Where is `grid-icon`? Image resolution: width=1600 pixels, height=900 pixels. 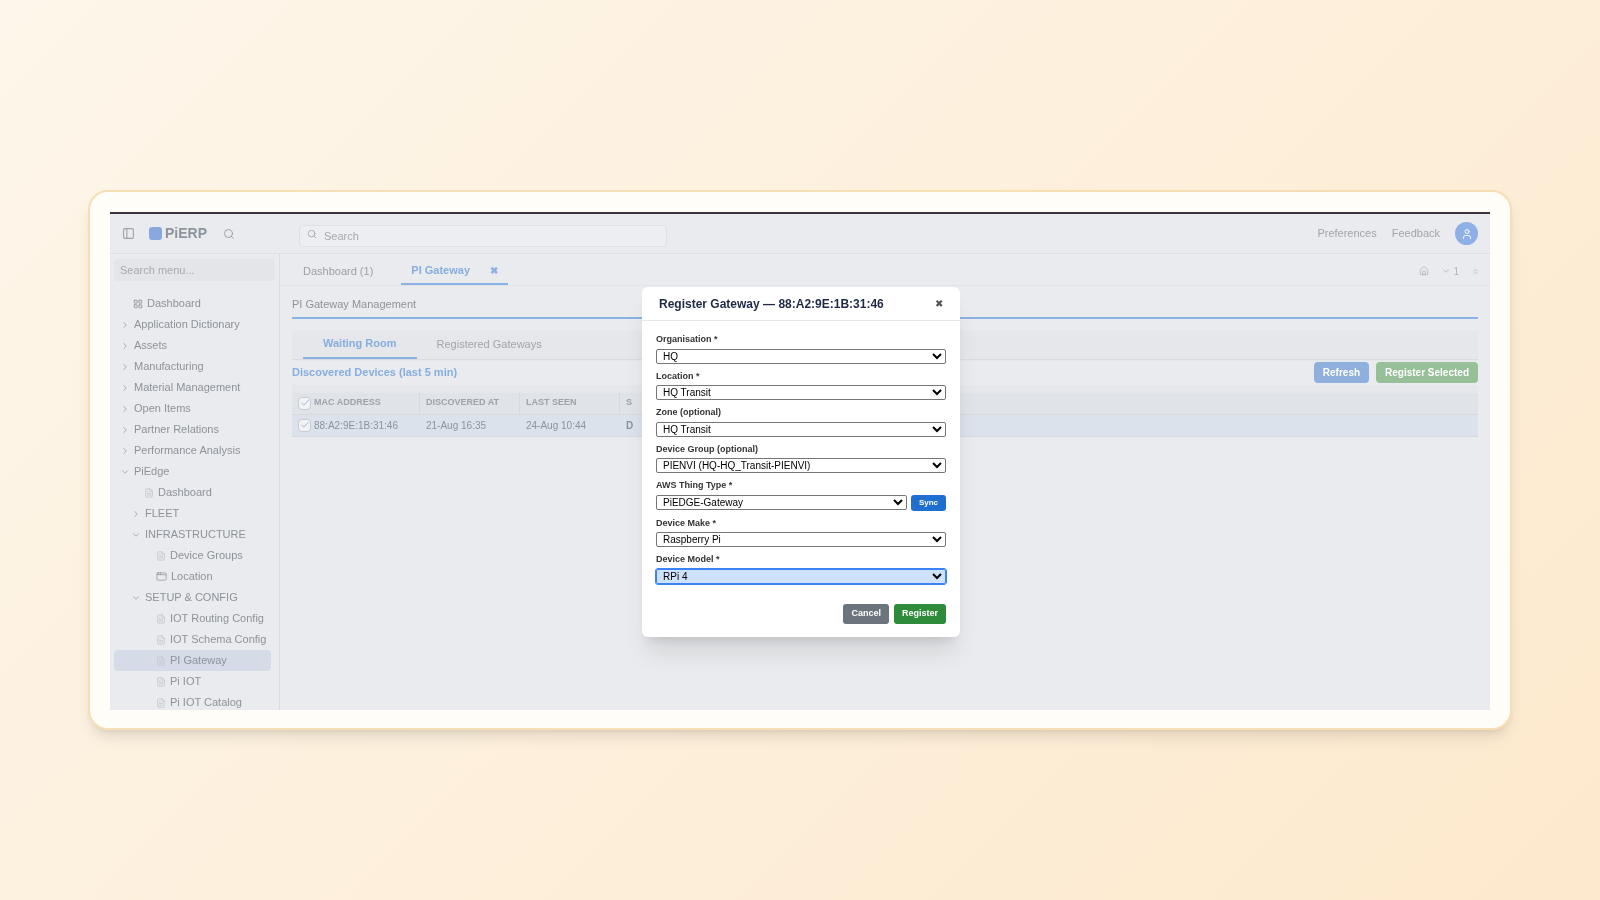 grid-icon is located at coordinates (138, 303).